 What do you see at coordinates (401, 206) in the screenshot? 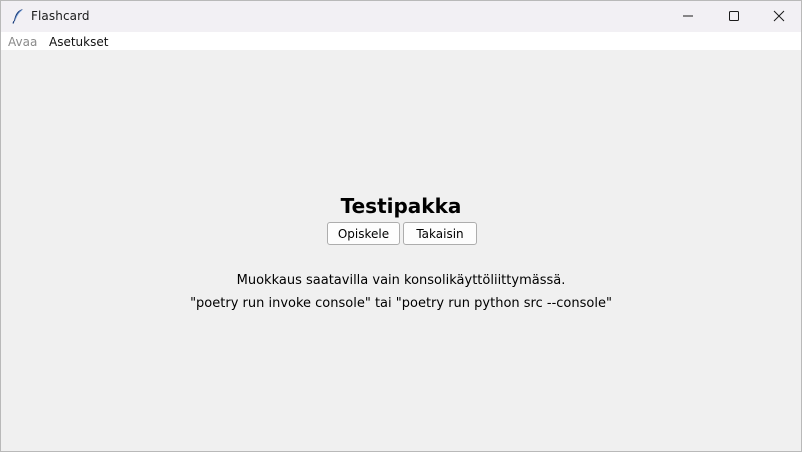
I see `deck-title: Testipakka` at bounding box center [401, 206].